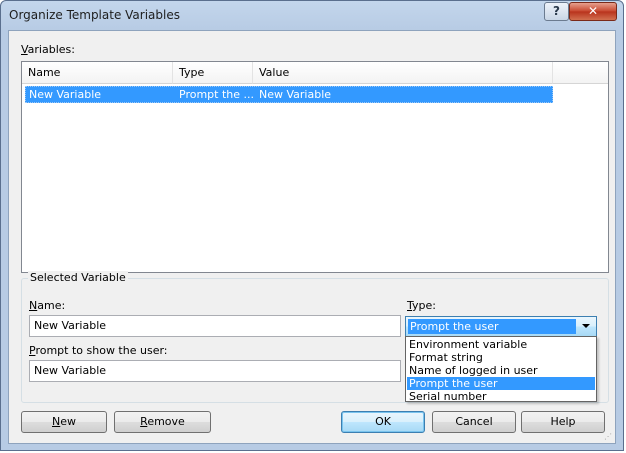 This screenshot has height=453, width=626. What do you see at coordinates (68, 421) in the screenshot?
I see `new-button-rest: ew` at bounding box center [68, 421].